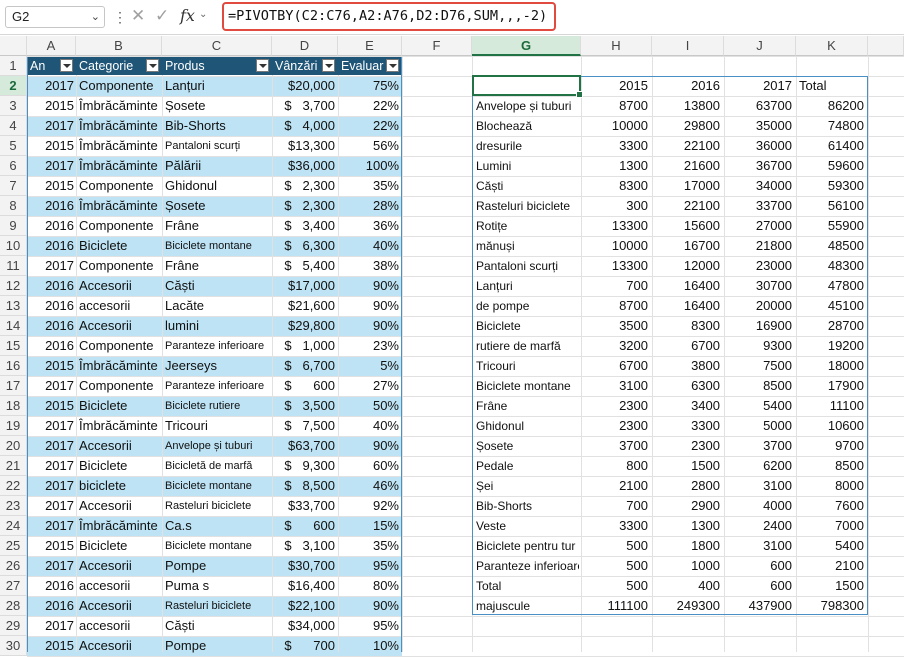 The height and width of the screenshot is (657, 904). What do you see at coordinates (305, 46) in the screenshot?
I see `column-header-d: D` at bounding box center [305, 46].